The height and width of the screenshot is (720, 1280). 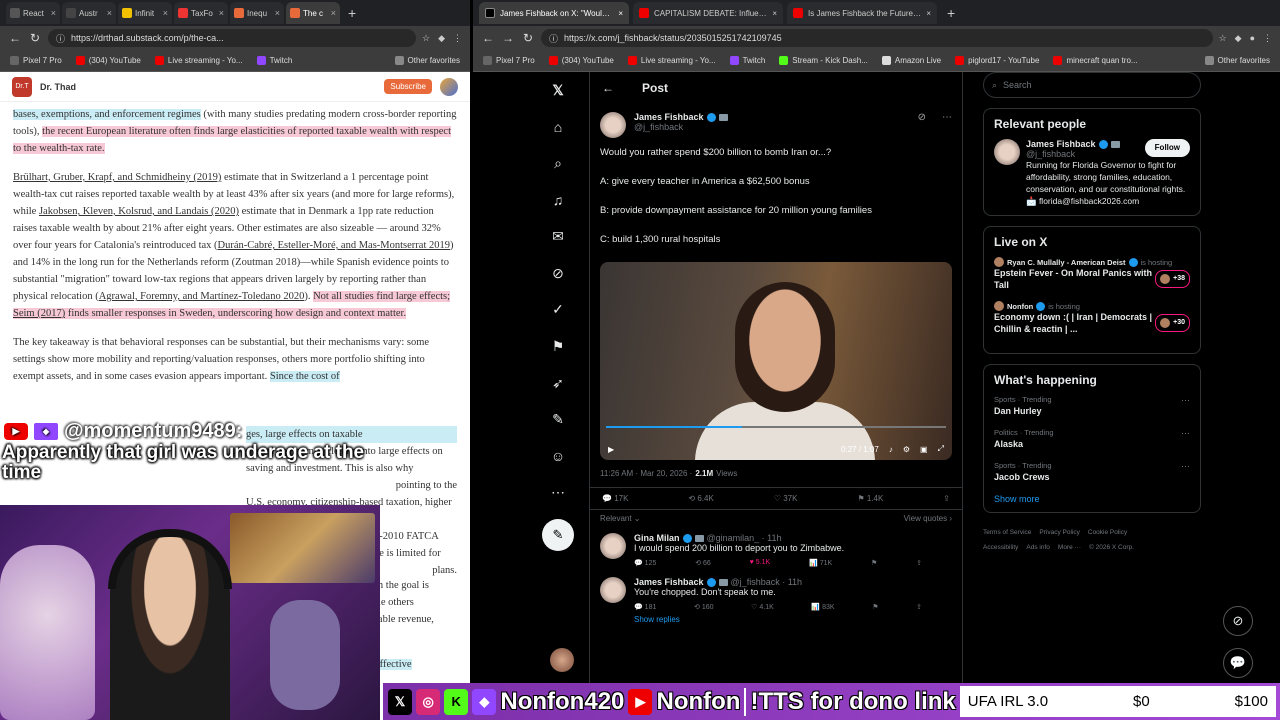 I want to click on show-more-link: Show more, so click(x=1092, y=499).